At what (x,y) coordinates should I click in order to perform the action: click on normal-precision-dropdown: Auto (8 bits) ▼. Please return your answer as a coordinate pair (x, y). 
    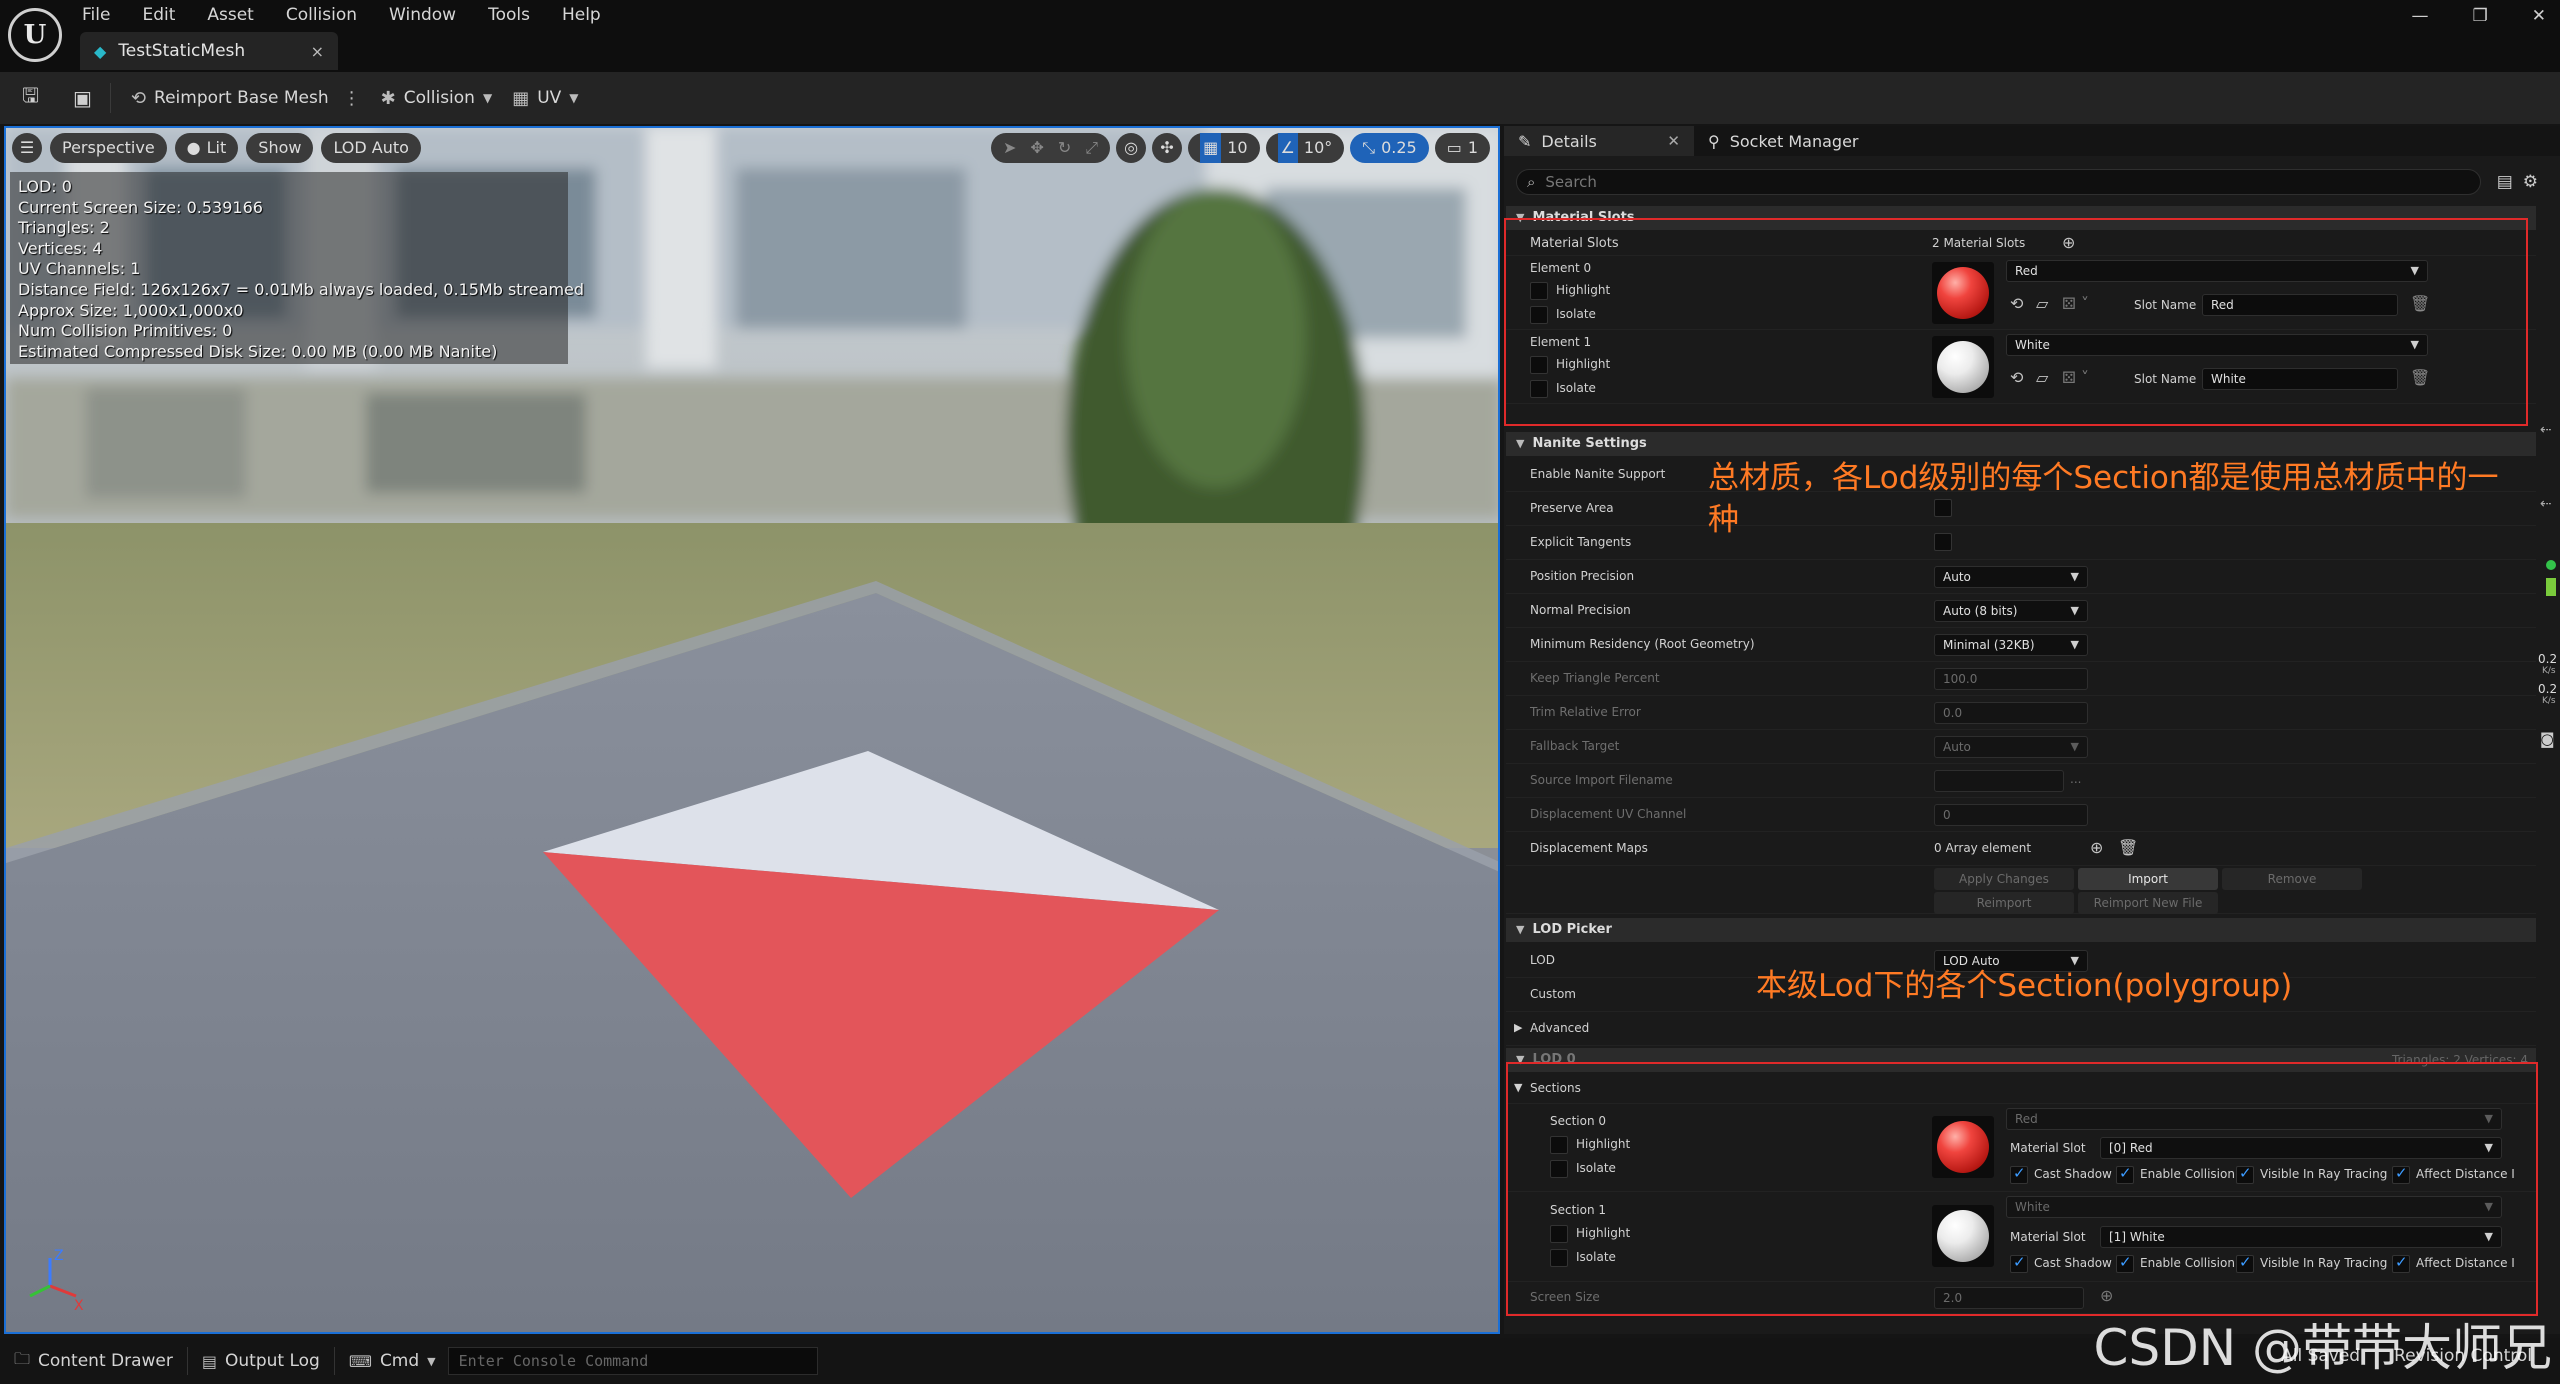
    Looking at the image, I should click on (2011, 611).